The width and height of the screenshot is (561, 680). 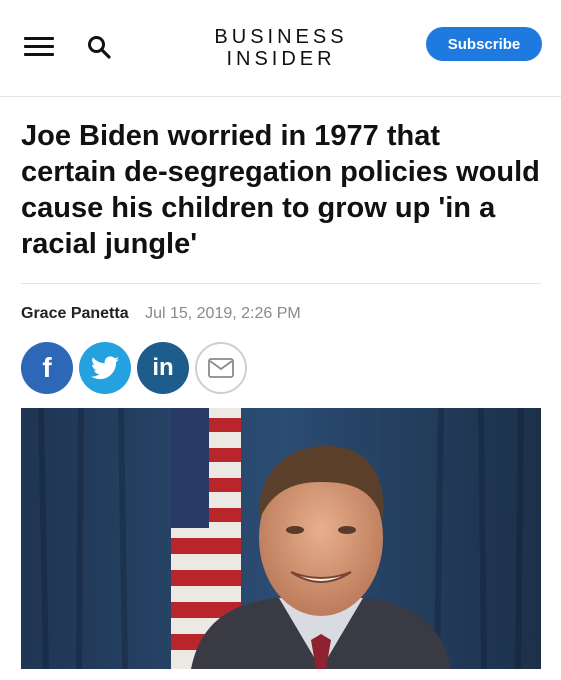 What do you see at coordinates (99, 47) in the screenshot?
I see `search-icon` at bounding box center [99, 47].